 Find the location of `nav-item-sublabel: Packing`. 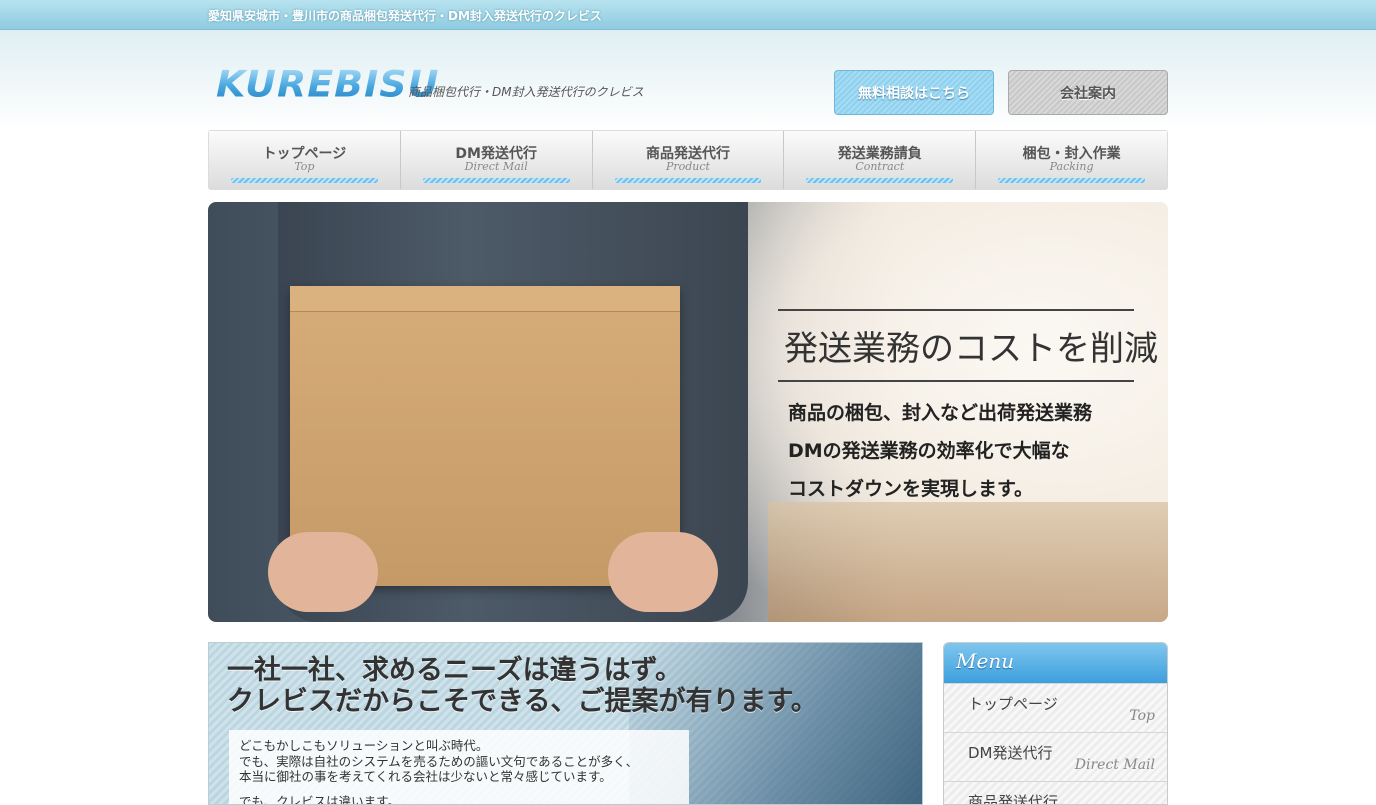

nav-item-sublabel: Packing is located at coordinates (1071, 166).